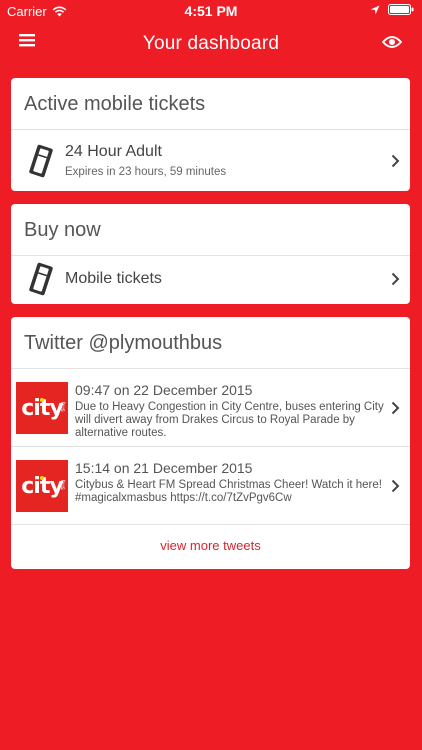 This screenshot has width=422, height=750. Describe the element at coordinates (375, 9) in the screenshot. I see `location-arrow-icon` at that location.